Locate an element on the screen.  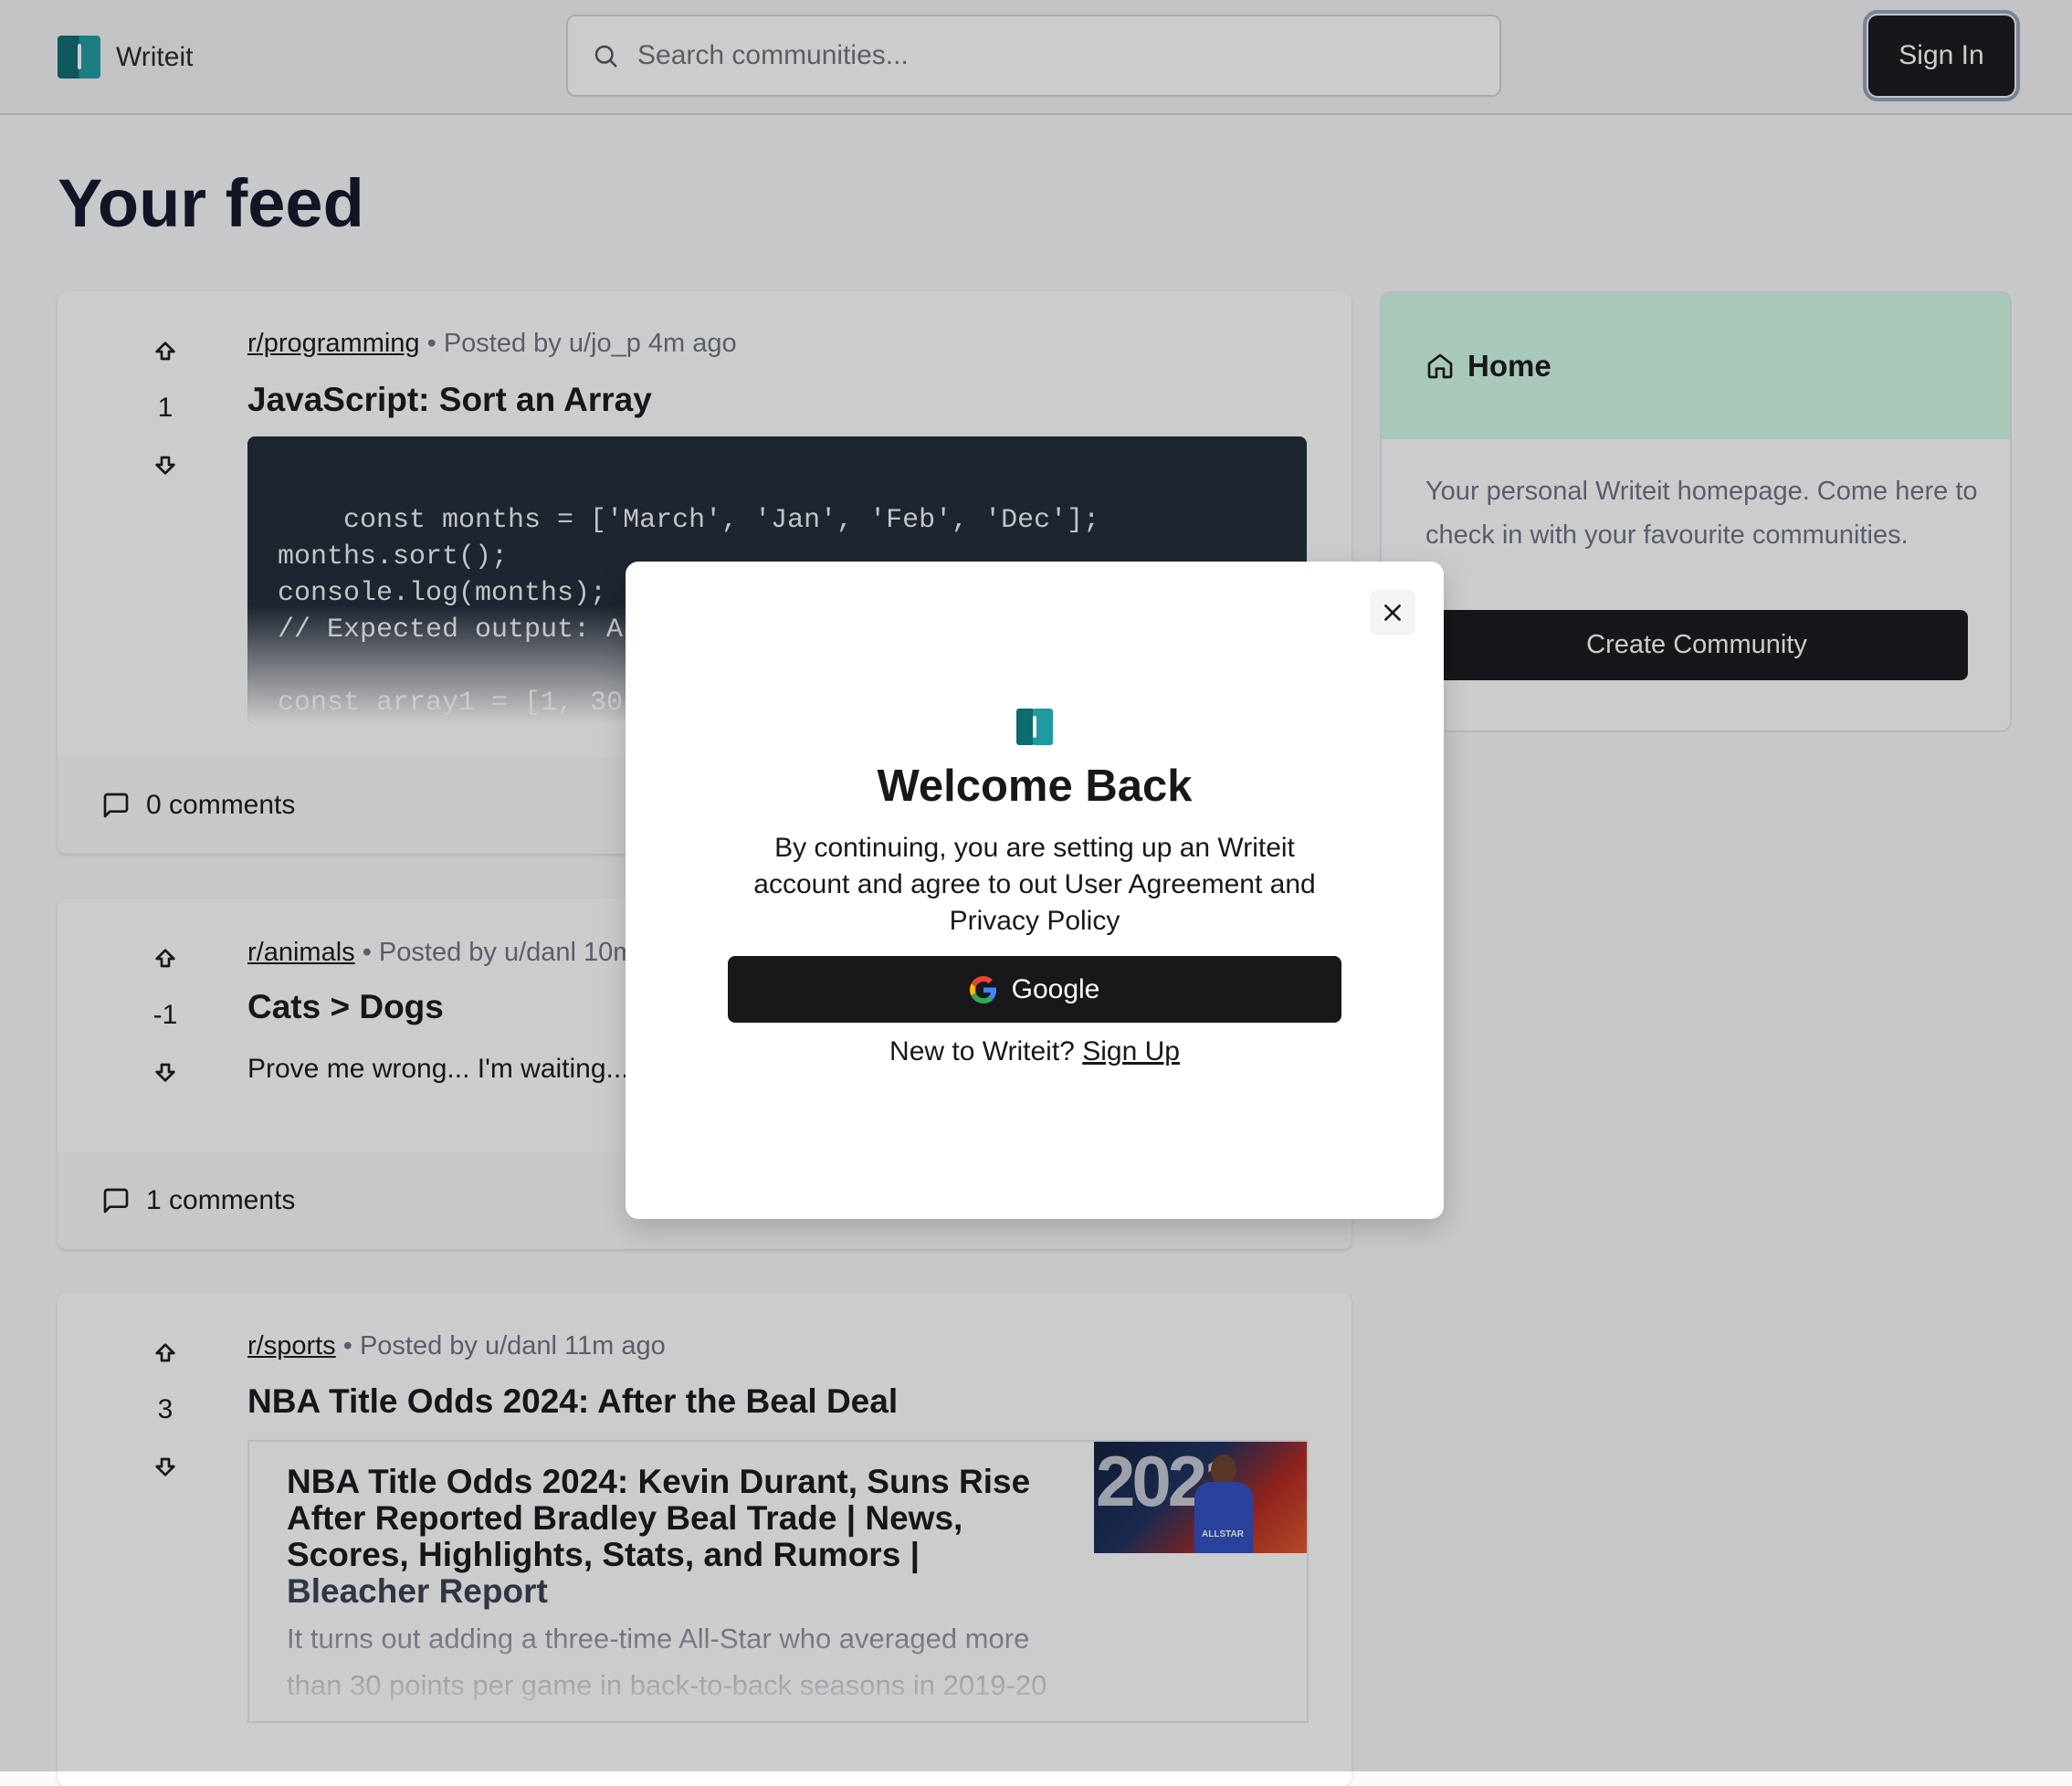
google-sign-in-button: Google is located at coordinates (1034, 989).